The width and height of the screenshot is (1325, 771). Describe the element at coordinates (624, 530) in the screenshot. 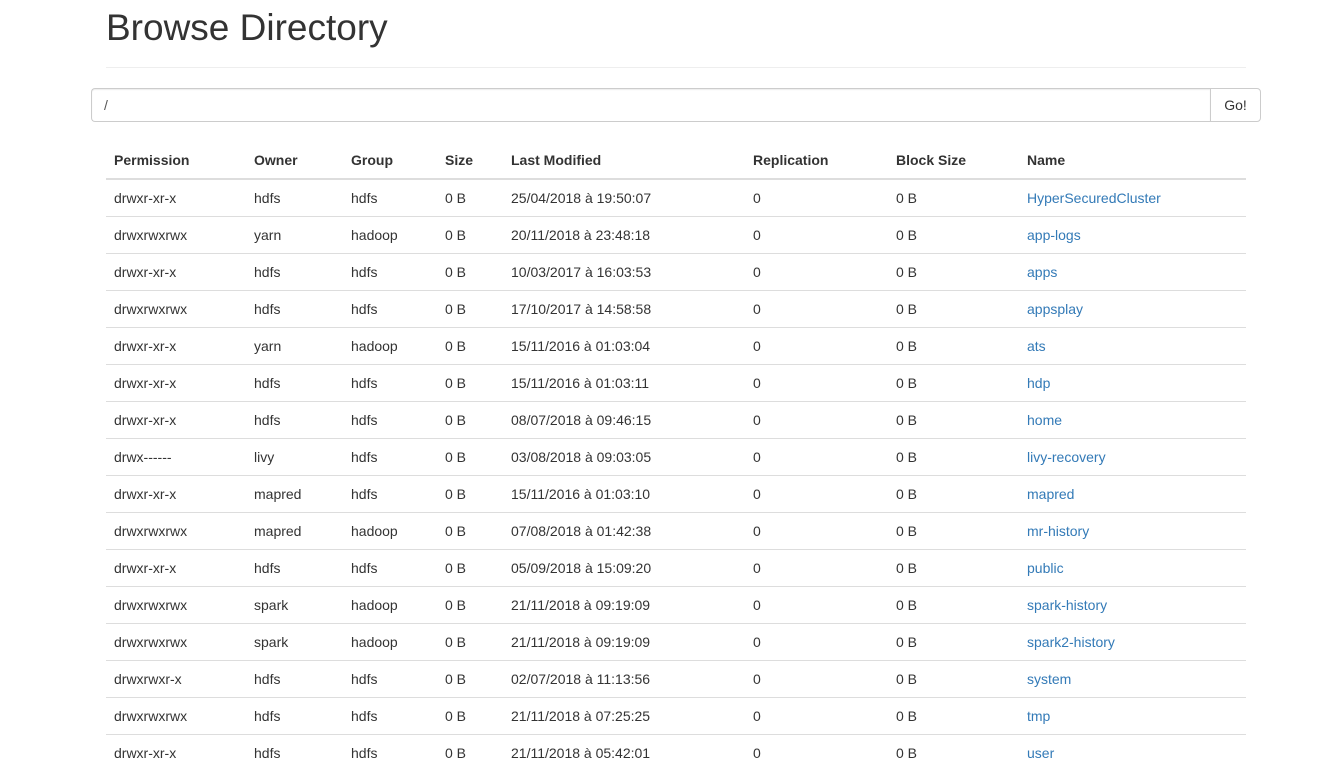

I see `cell-last-modified: 07/08/2018 à 01:42:38` at that location.